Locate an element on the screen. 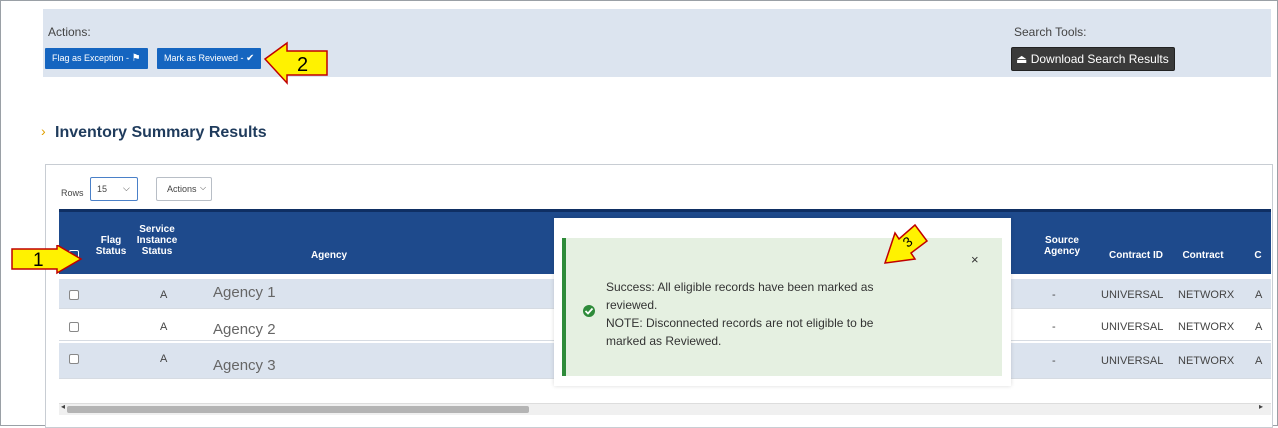 Image resolution: width=1278 pixels, height=428 pixels. rows-label: Rows is located at coordinates (72, 193).